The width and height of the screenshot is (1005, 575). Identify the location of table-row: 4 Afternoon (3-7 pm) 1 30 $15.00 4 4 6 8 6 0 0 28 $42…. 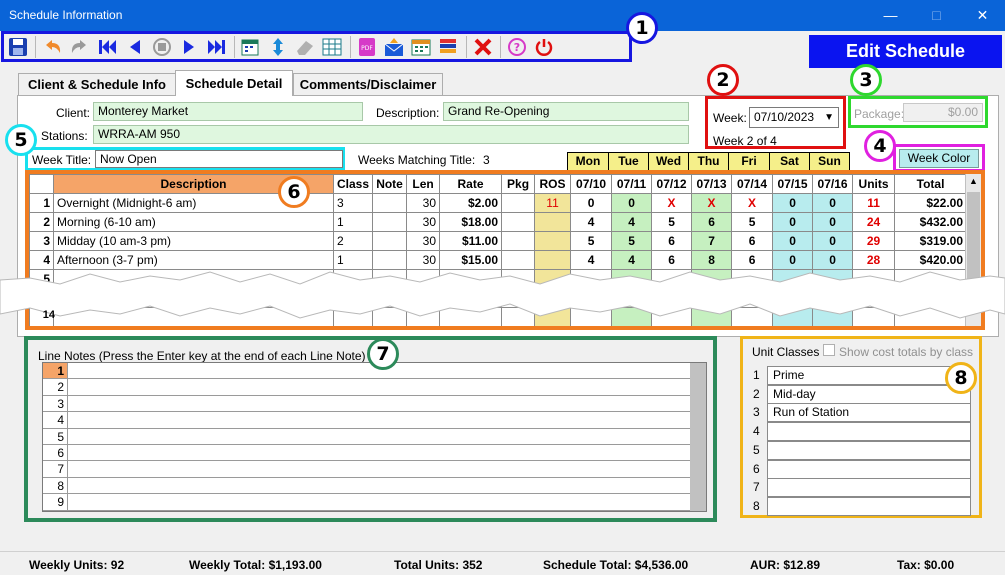
(498, 260).